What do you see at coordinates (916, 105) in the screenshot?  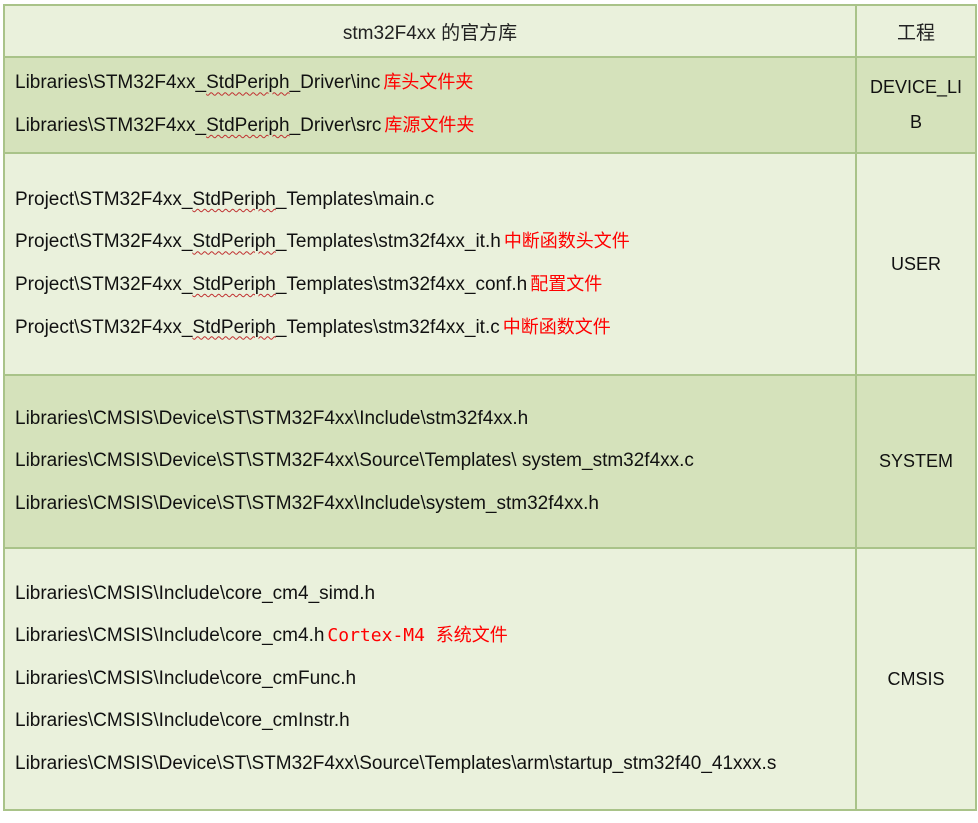 I see `project-cell-device-lib: DEVICE_LI B` at bounding box center [916, 105].